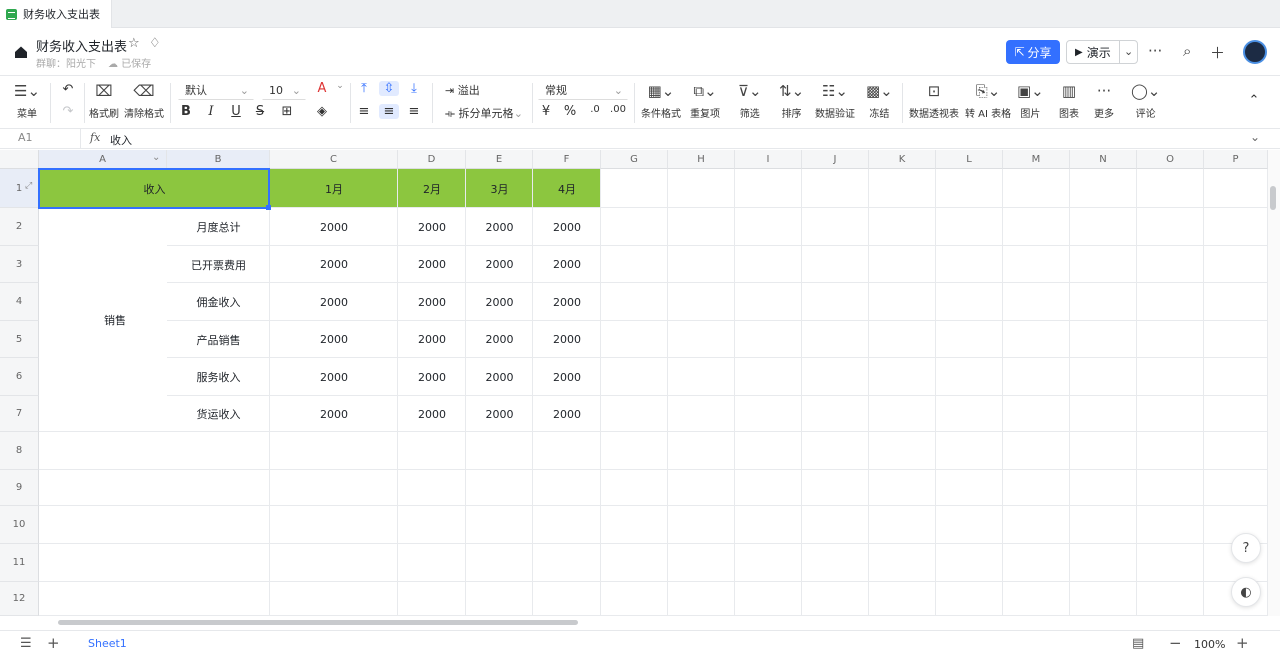 Image resolution: width=1280 pixels, height=657 pixels. What do you see at coordinates (27, 100) in the screenshot?
I see `menu-button: ☰⌄ 菜单` at bounding box center [27, 100].